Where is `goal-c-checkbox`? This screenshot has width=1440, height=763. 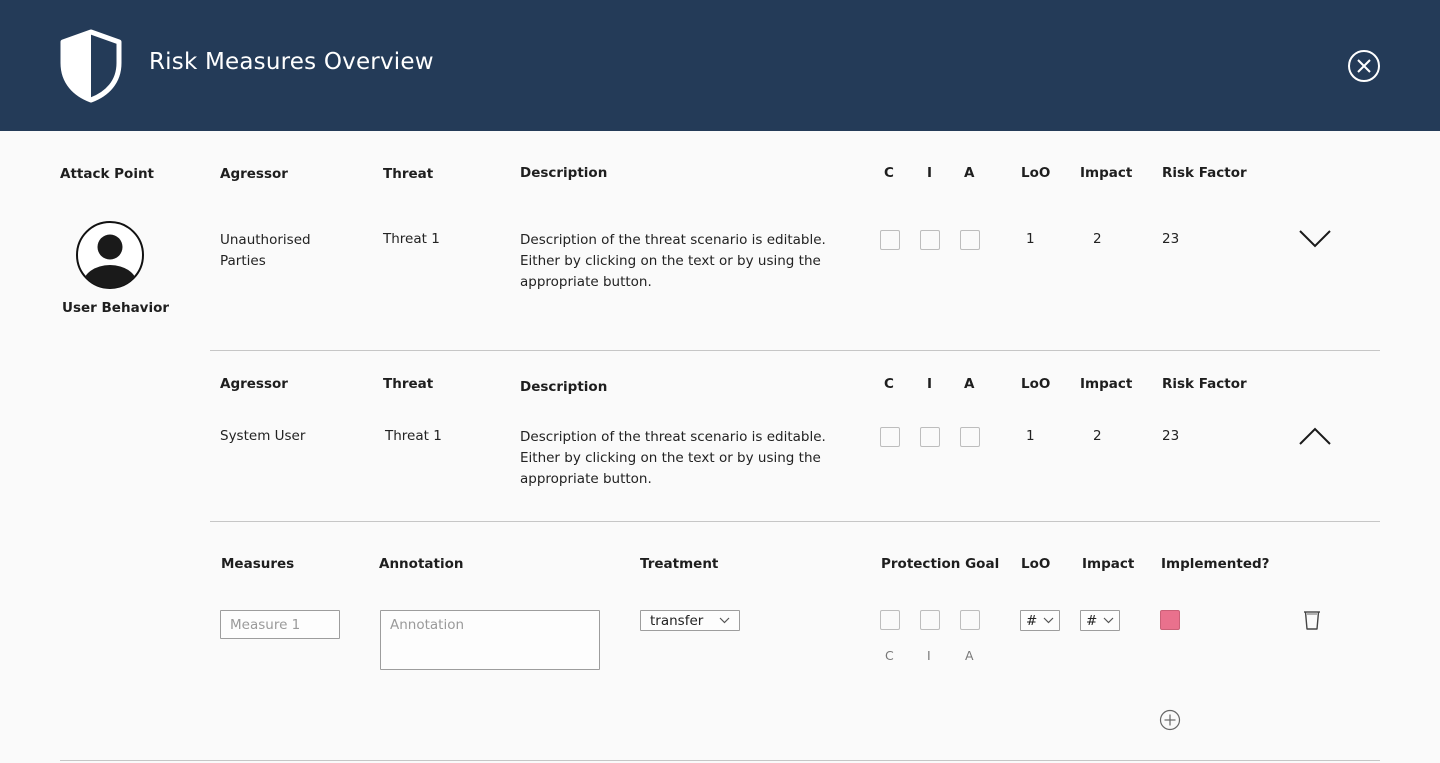 goal-c-checkbox is located at coordinates (890, 620).